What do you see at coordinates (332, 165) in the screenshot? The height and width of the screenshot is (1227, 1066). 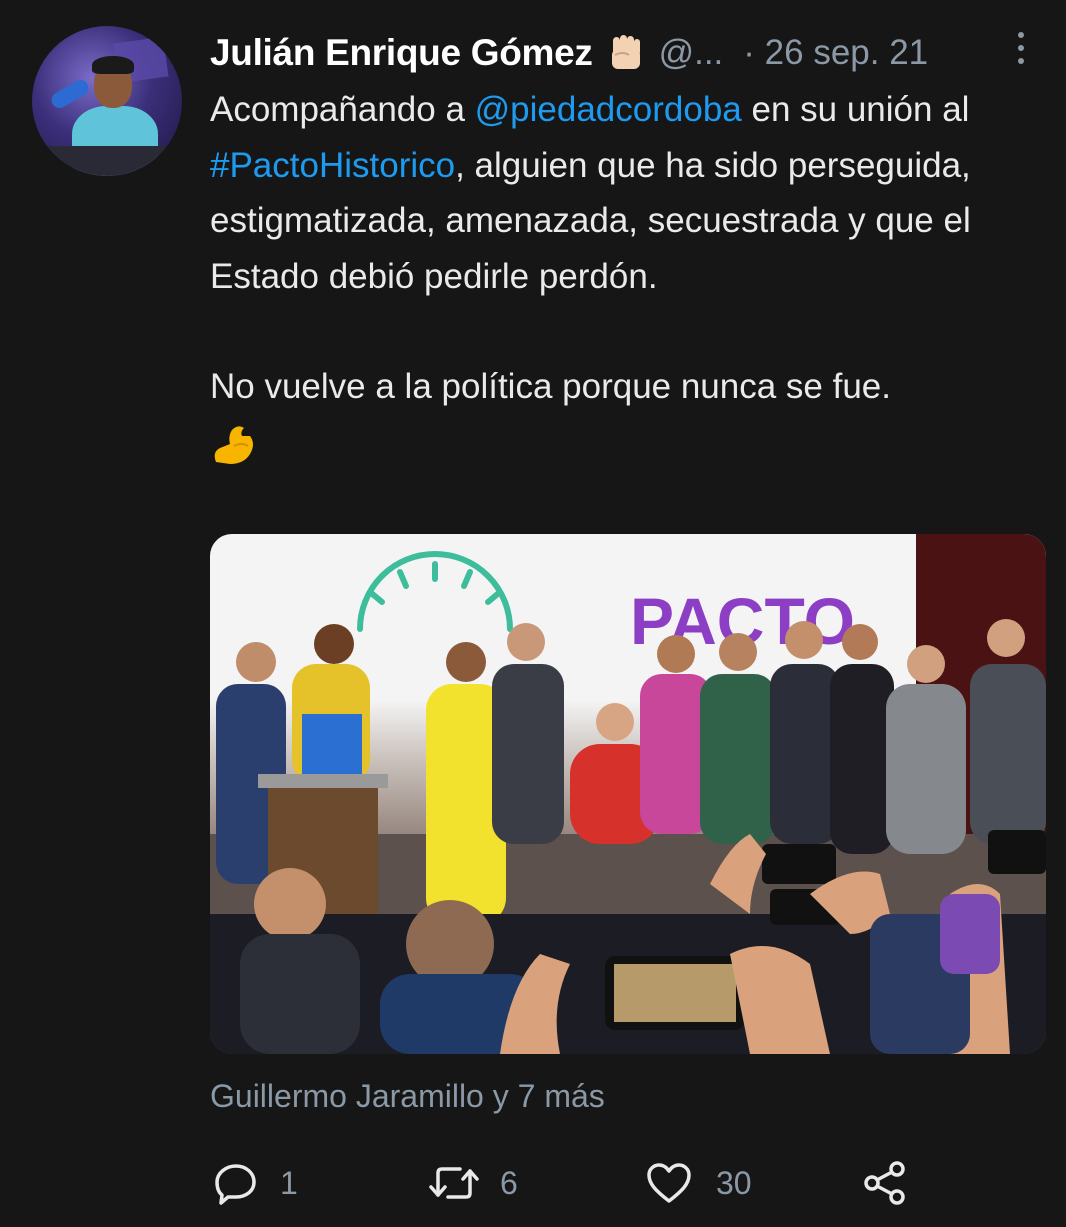 I see `hashtag-link: #PactoHistorico` at bounding box center [332, 165].